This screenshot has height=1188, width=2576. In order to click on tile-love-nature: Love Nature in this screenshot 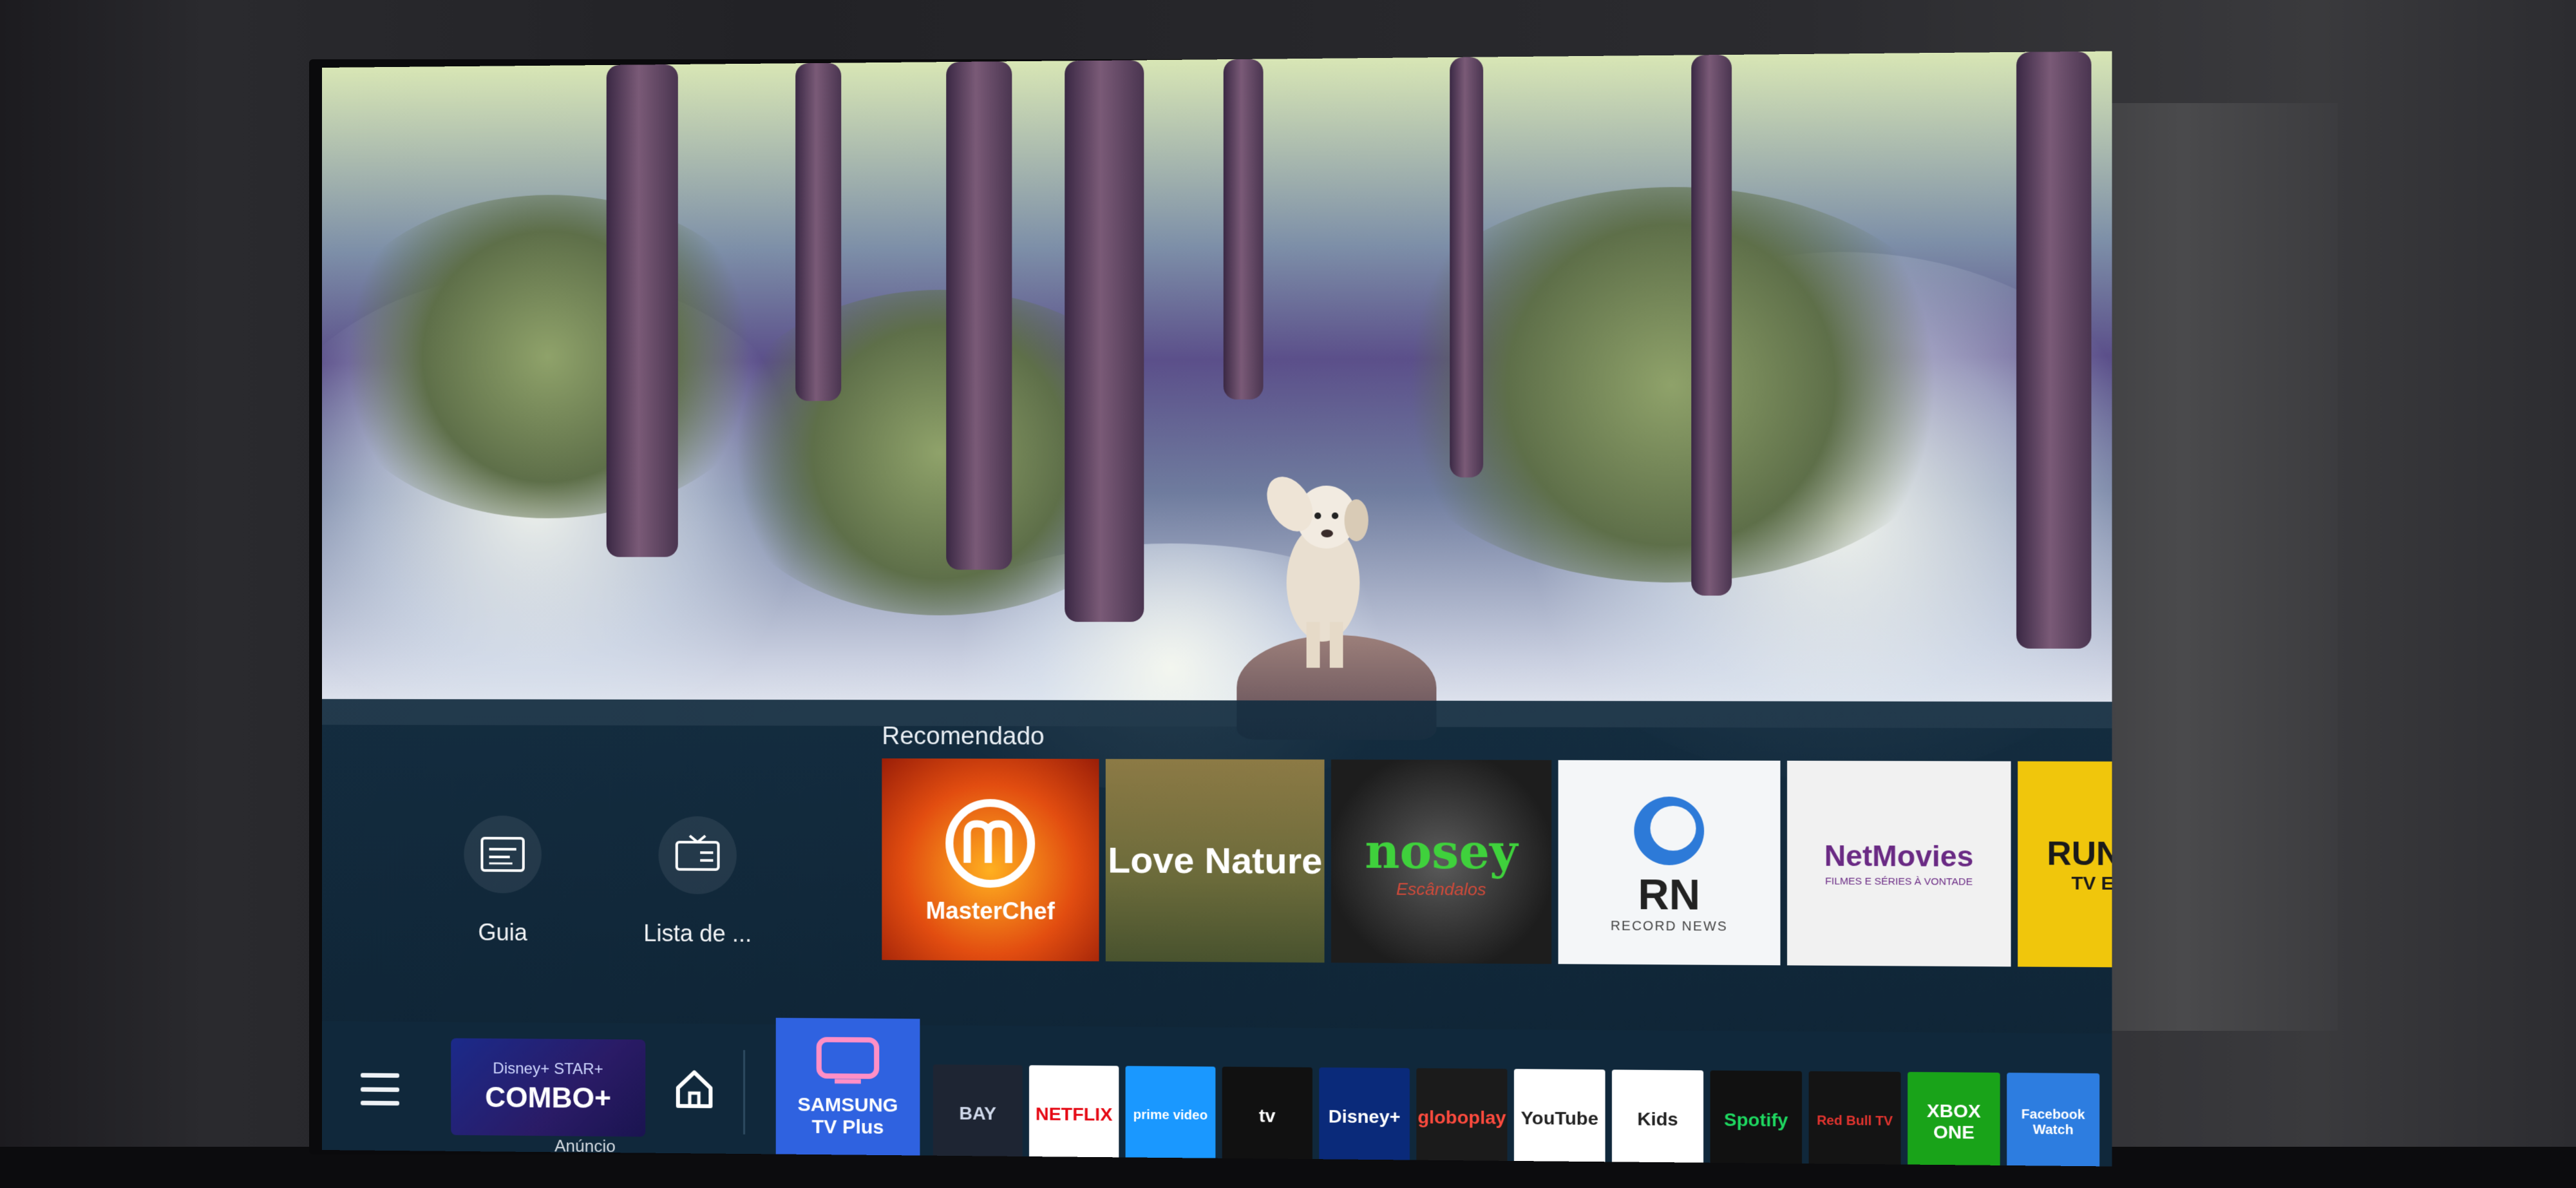, I will do `click(1215, 861)`.